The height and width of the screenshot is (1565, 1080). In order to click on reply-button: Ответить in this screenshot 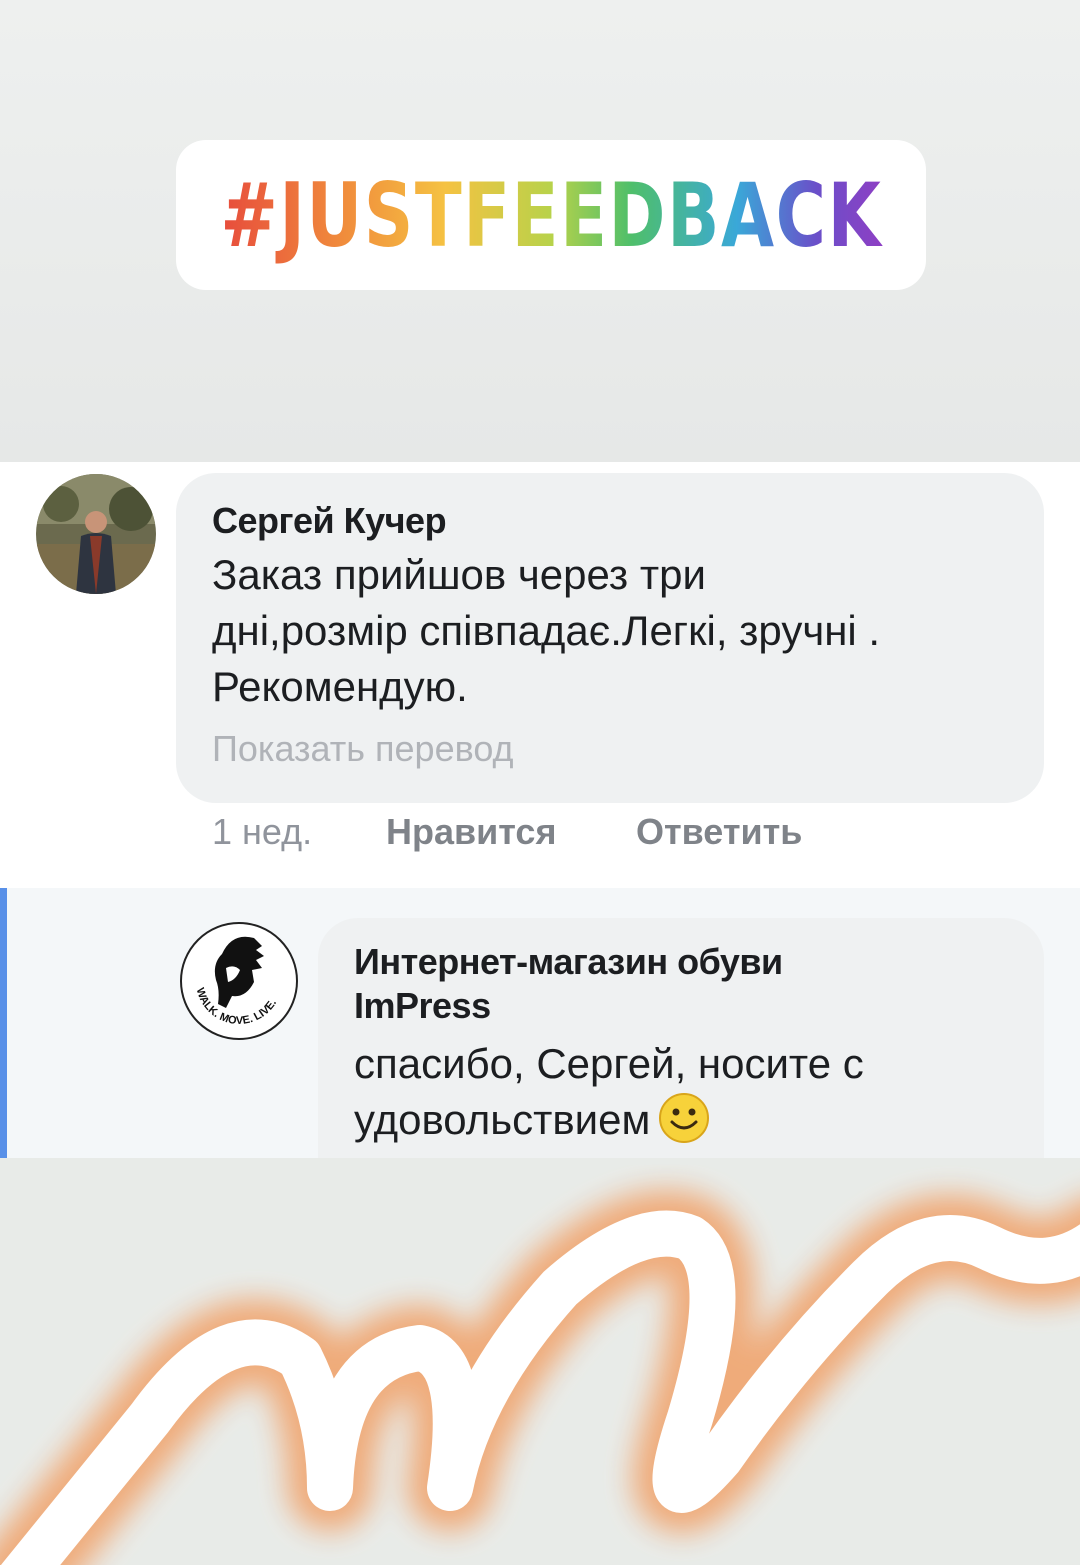, I will do `click(719, 832)`.